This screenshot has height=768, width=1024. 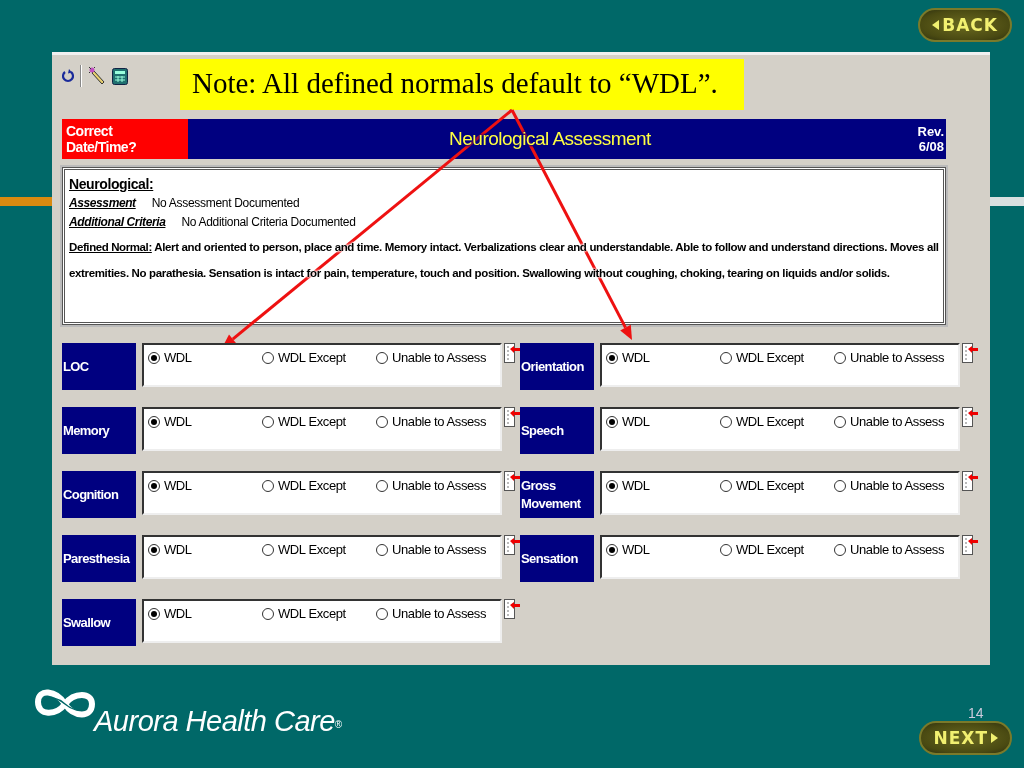 What do you see at coordinates (99, 558) in the screenshot?
I see `row-label: Paresthesia` at bounding box center [99, 558].